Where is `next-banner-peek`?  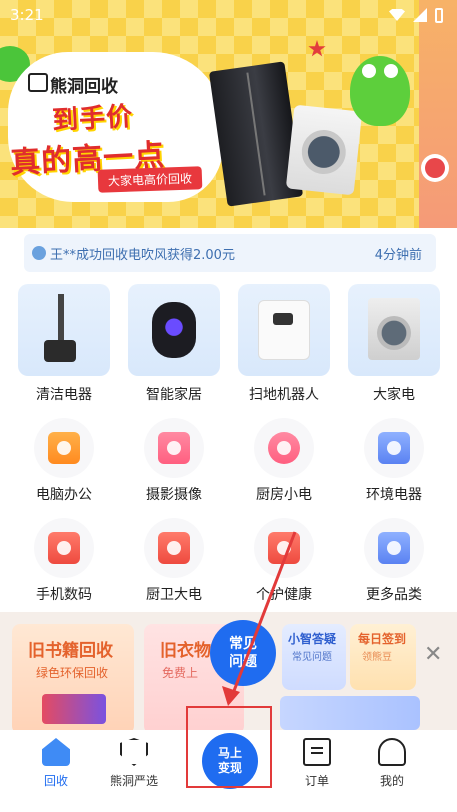 next-banner-peek is located at coordinates (438, 114).